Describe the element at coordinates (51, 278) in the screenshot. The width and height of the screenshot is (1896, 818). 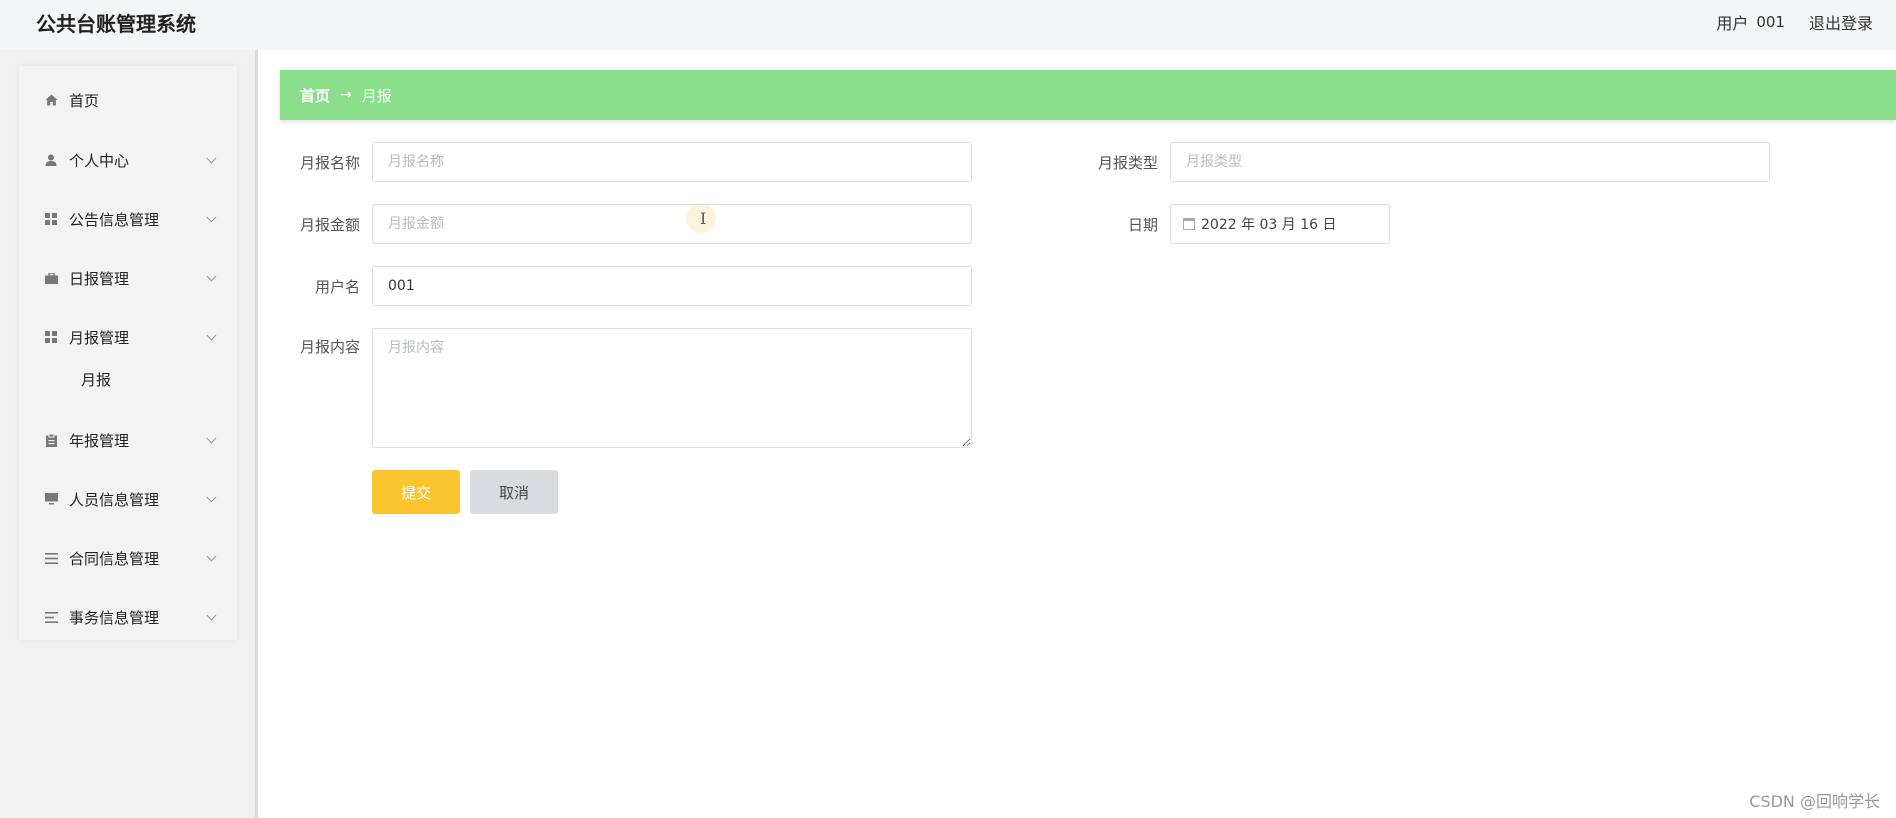
I see `briefcase-icon` at that location.